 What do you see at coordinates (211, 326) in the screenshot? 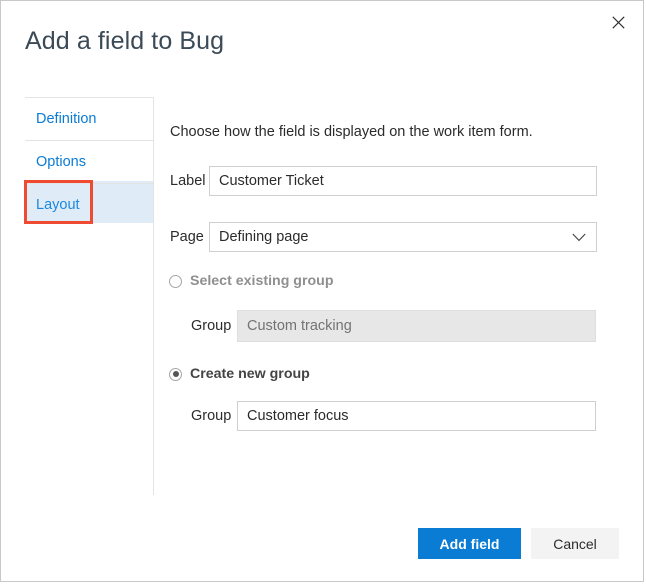
I see `existing-group-label: Group` at bounding box center [211, 326].